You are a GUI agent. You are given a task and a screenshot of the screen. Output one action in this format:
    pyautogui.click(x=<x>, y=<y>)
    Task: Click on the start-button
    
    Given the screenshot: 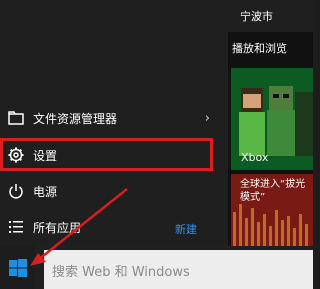 What is the action you would take?
    pyautogui.click(x=17, y=267)
    